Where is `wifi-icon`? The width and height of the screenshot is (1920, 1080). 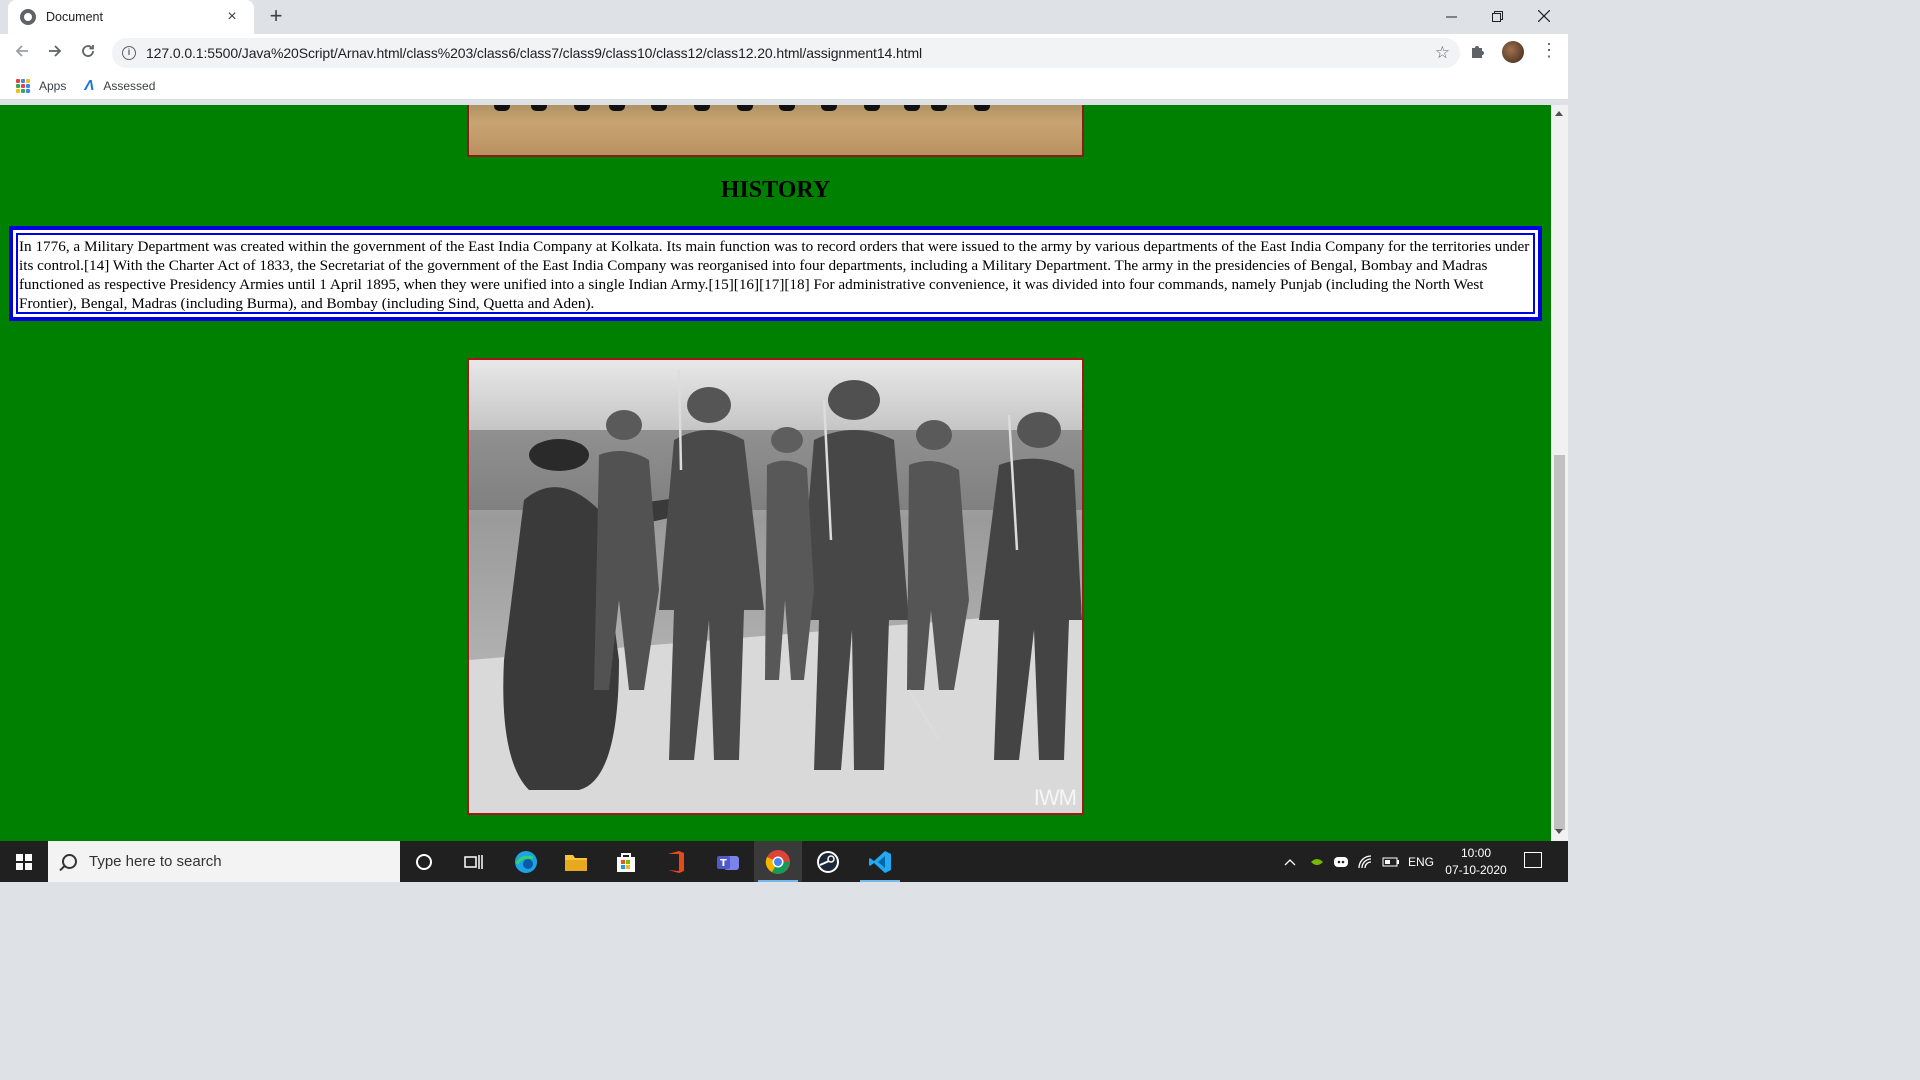 wifi-icon is located at coordinates (1366, 861).